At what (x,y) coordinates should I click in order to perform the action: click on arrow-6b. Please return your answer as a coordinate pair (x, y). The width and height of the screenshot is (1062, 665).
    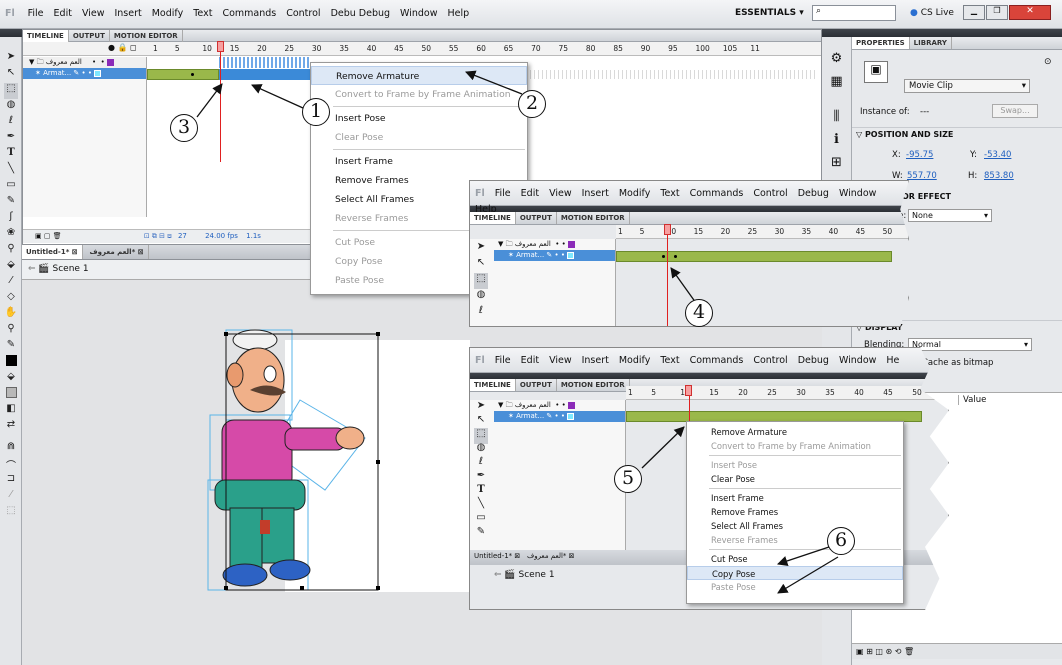
    Looking at the image, I should click on (808, 575).